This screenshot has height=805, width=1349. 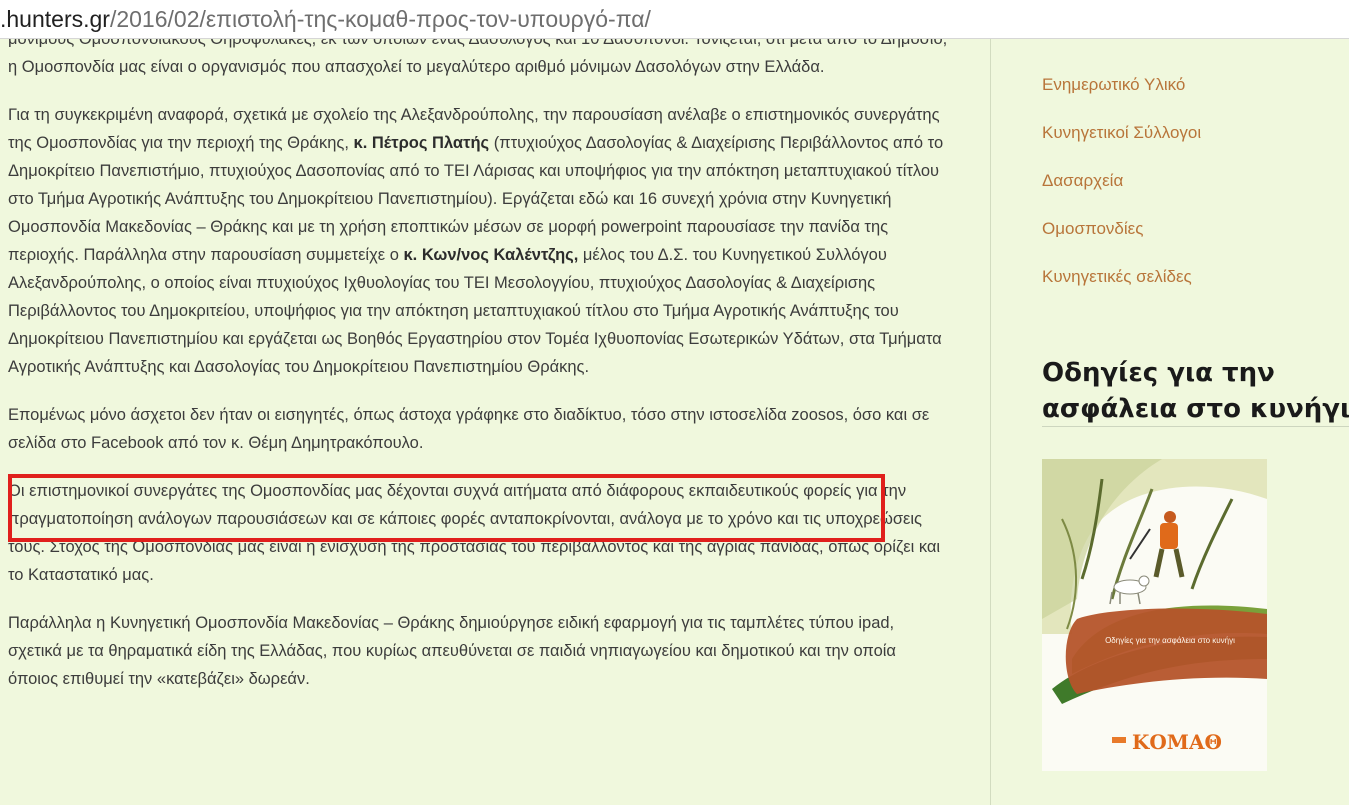 What do you see at coordinates (1117, 276) in the screenshot?
I see `sidebar-link: Κυνηγετικές σελίδες` at bounding box center [1117, 276].